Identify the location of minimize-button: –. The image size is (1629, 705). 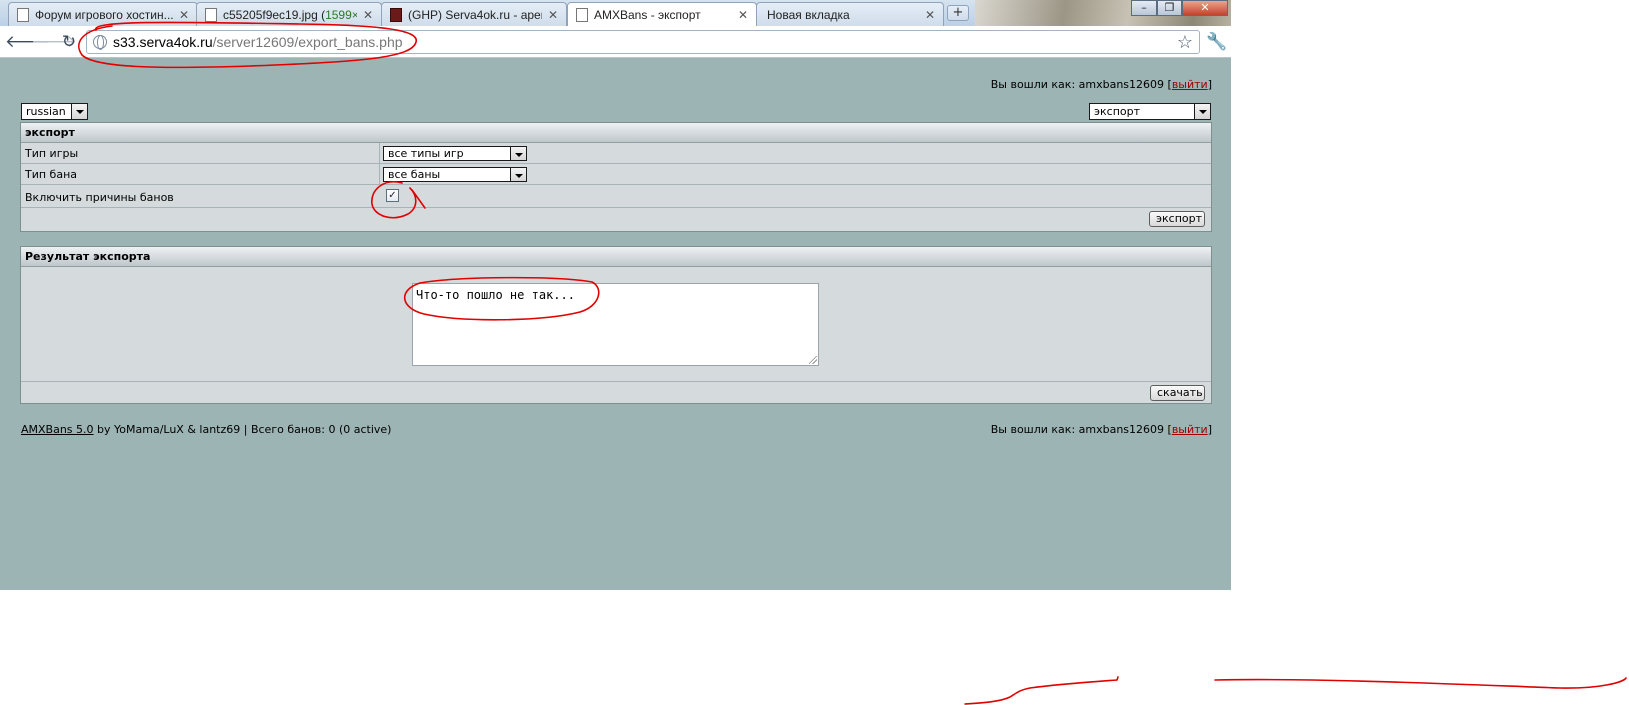
(1144, 8).